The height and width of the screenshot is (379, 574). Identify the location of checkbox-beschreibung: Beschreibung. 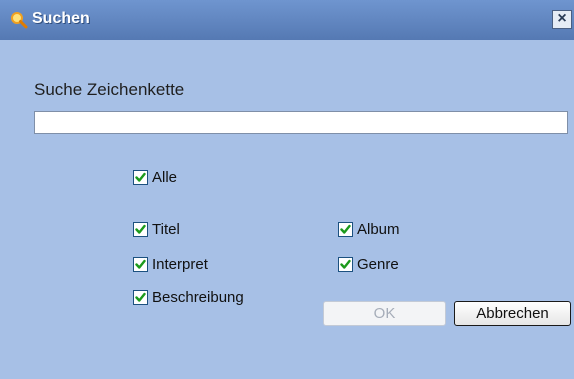
(188, 297).